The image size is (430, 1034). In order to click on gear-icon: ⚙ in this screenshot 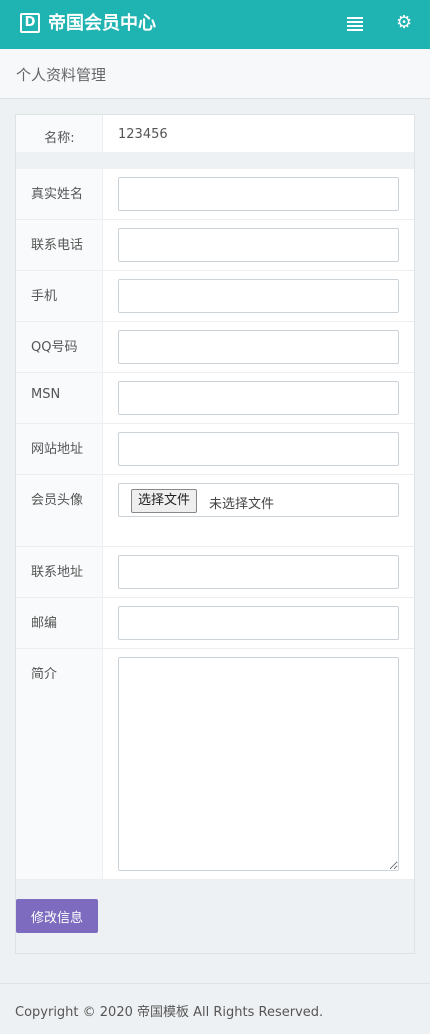, I will do `click(405, 23)`.